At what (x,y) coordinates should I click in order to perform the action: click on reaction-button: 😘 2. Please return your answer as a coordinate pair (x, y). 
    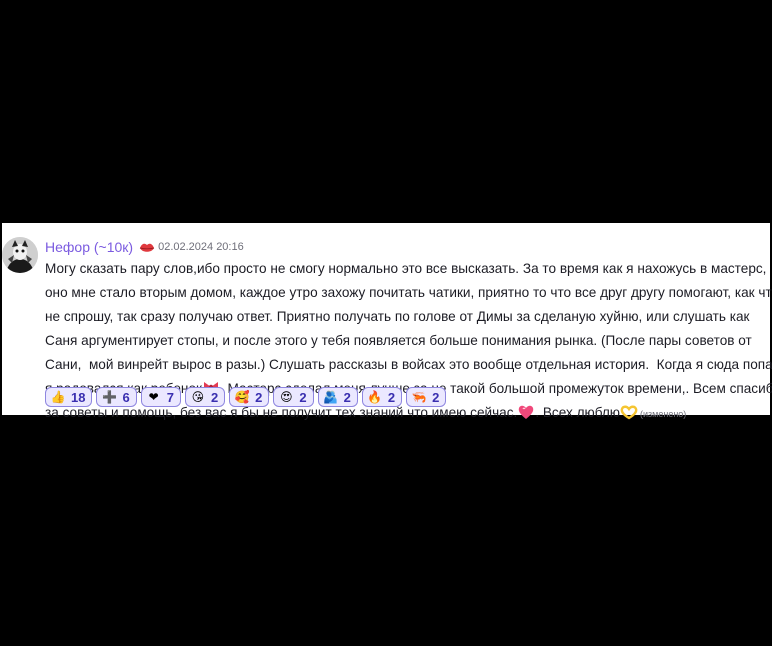
    Looking at the image, I should click on (205, 397).